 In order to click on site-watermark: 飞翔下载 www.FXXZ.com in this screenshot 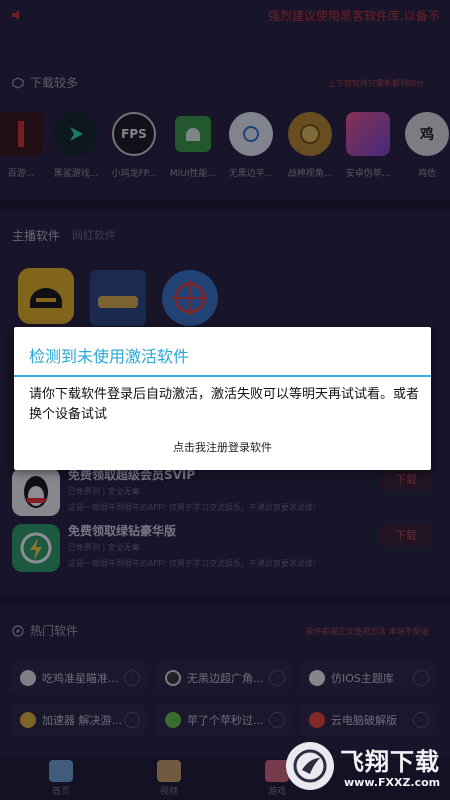, I will do `click(363, 768)`.